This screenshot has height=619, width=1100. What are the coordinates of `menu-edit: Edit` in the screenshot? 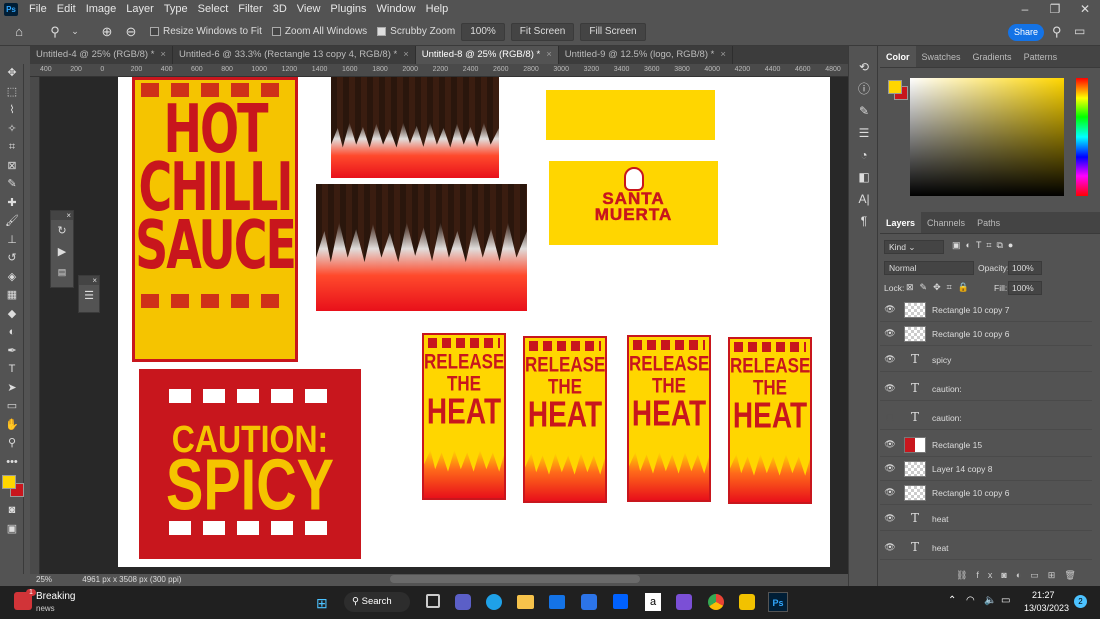 It's located at (66, 9).